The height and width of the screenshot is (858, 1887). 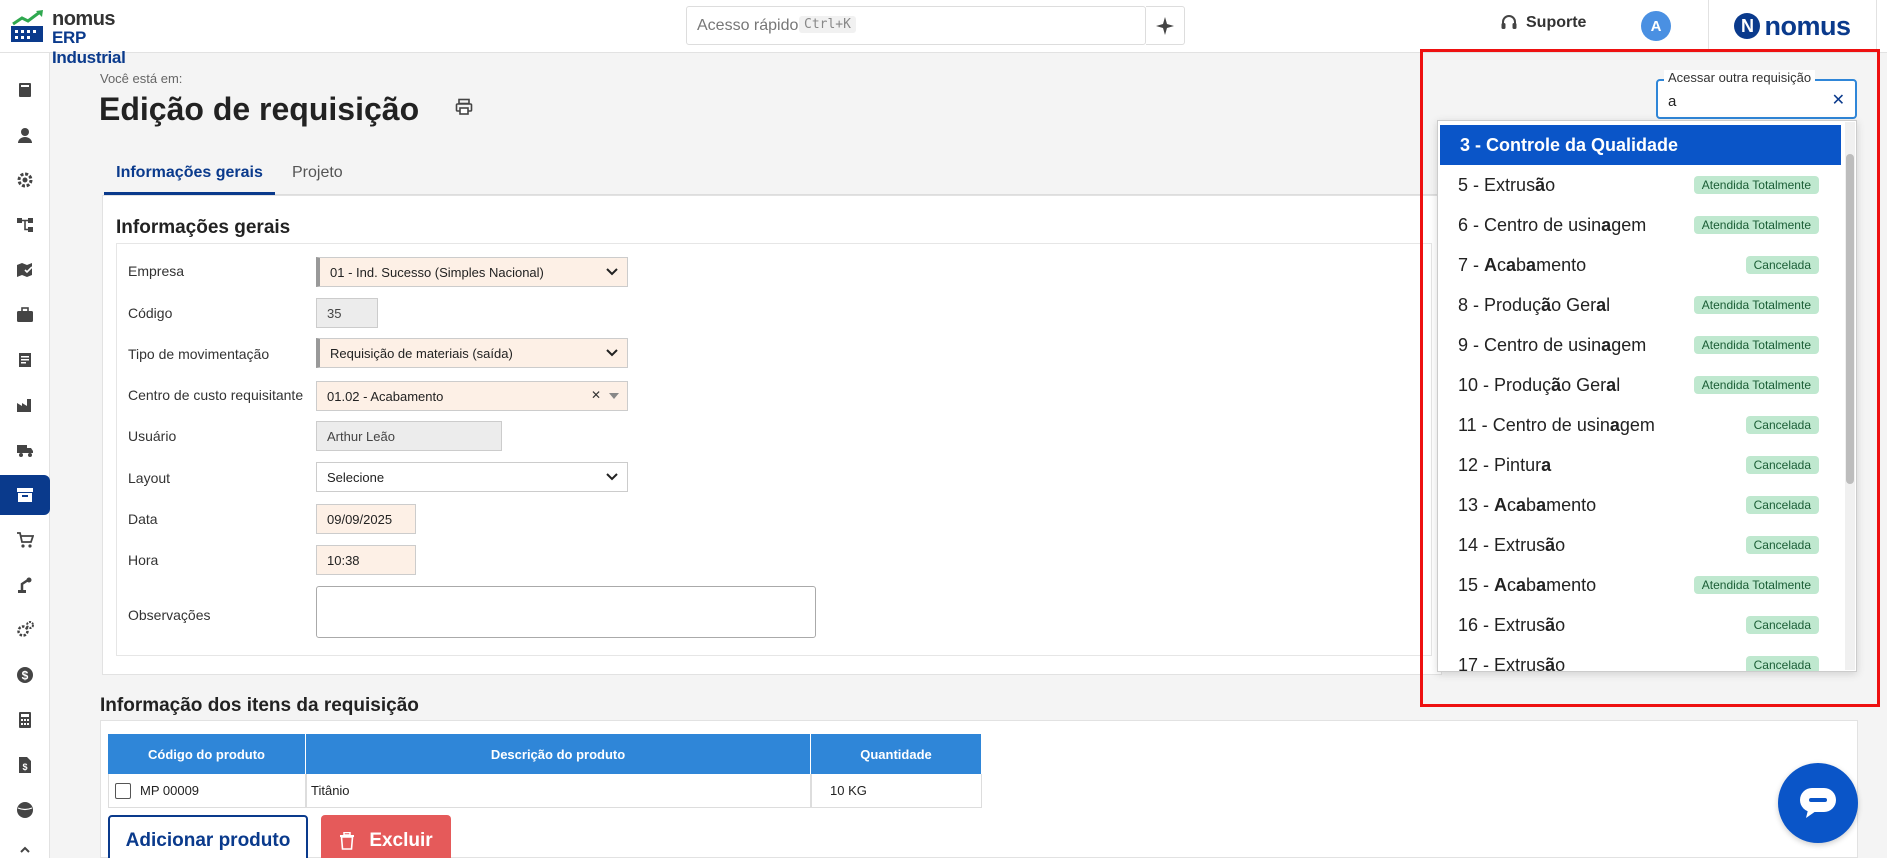 What do you see at coordinates (366, 519) in the screenshot?
I see `data-field: 09/09/2025` at bounding box center [366, 519].